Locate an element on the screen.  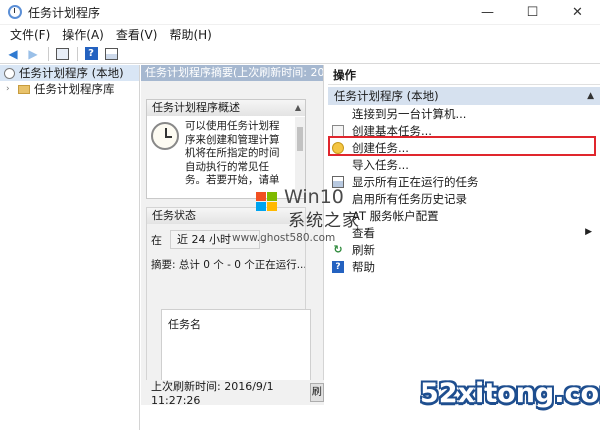
menu-action: 操作(A) is located at coordinates (83, 34).